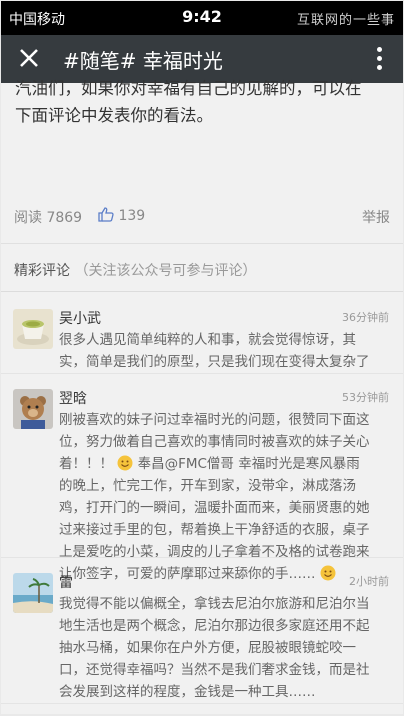  Describe the element at coordinates (86, 464) in the screenshot. I see `comment-line-part: 着！！！` at that location.